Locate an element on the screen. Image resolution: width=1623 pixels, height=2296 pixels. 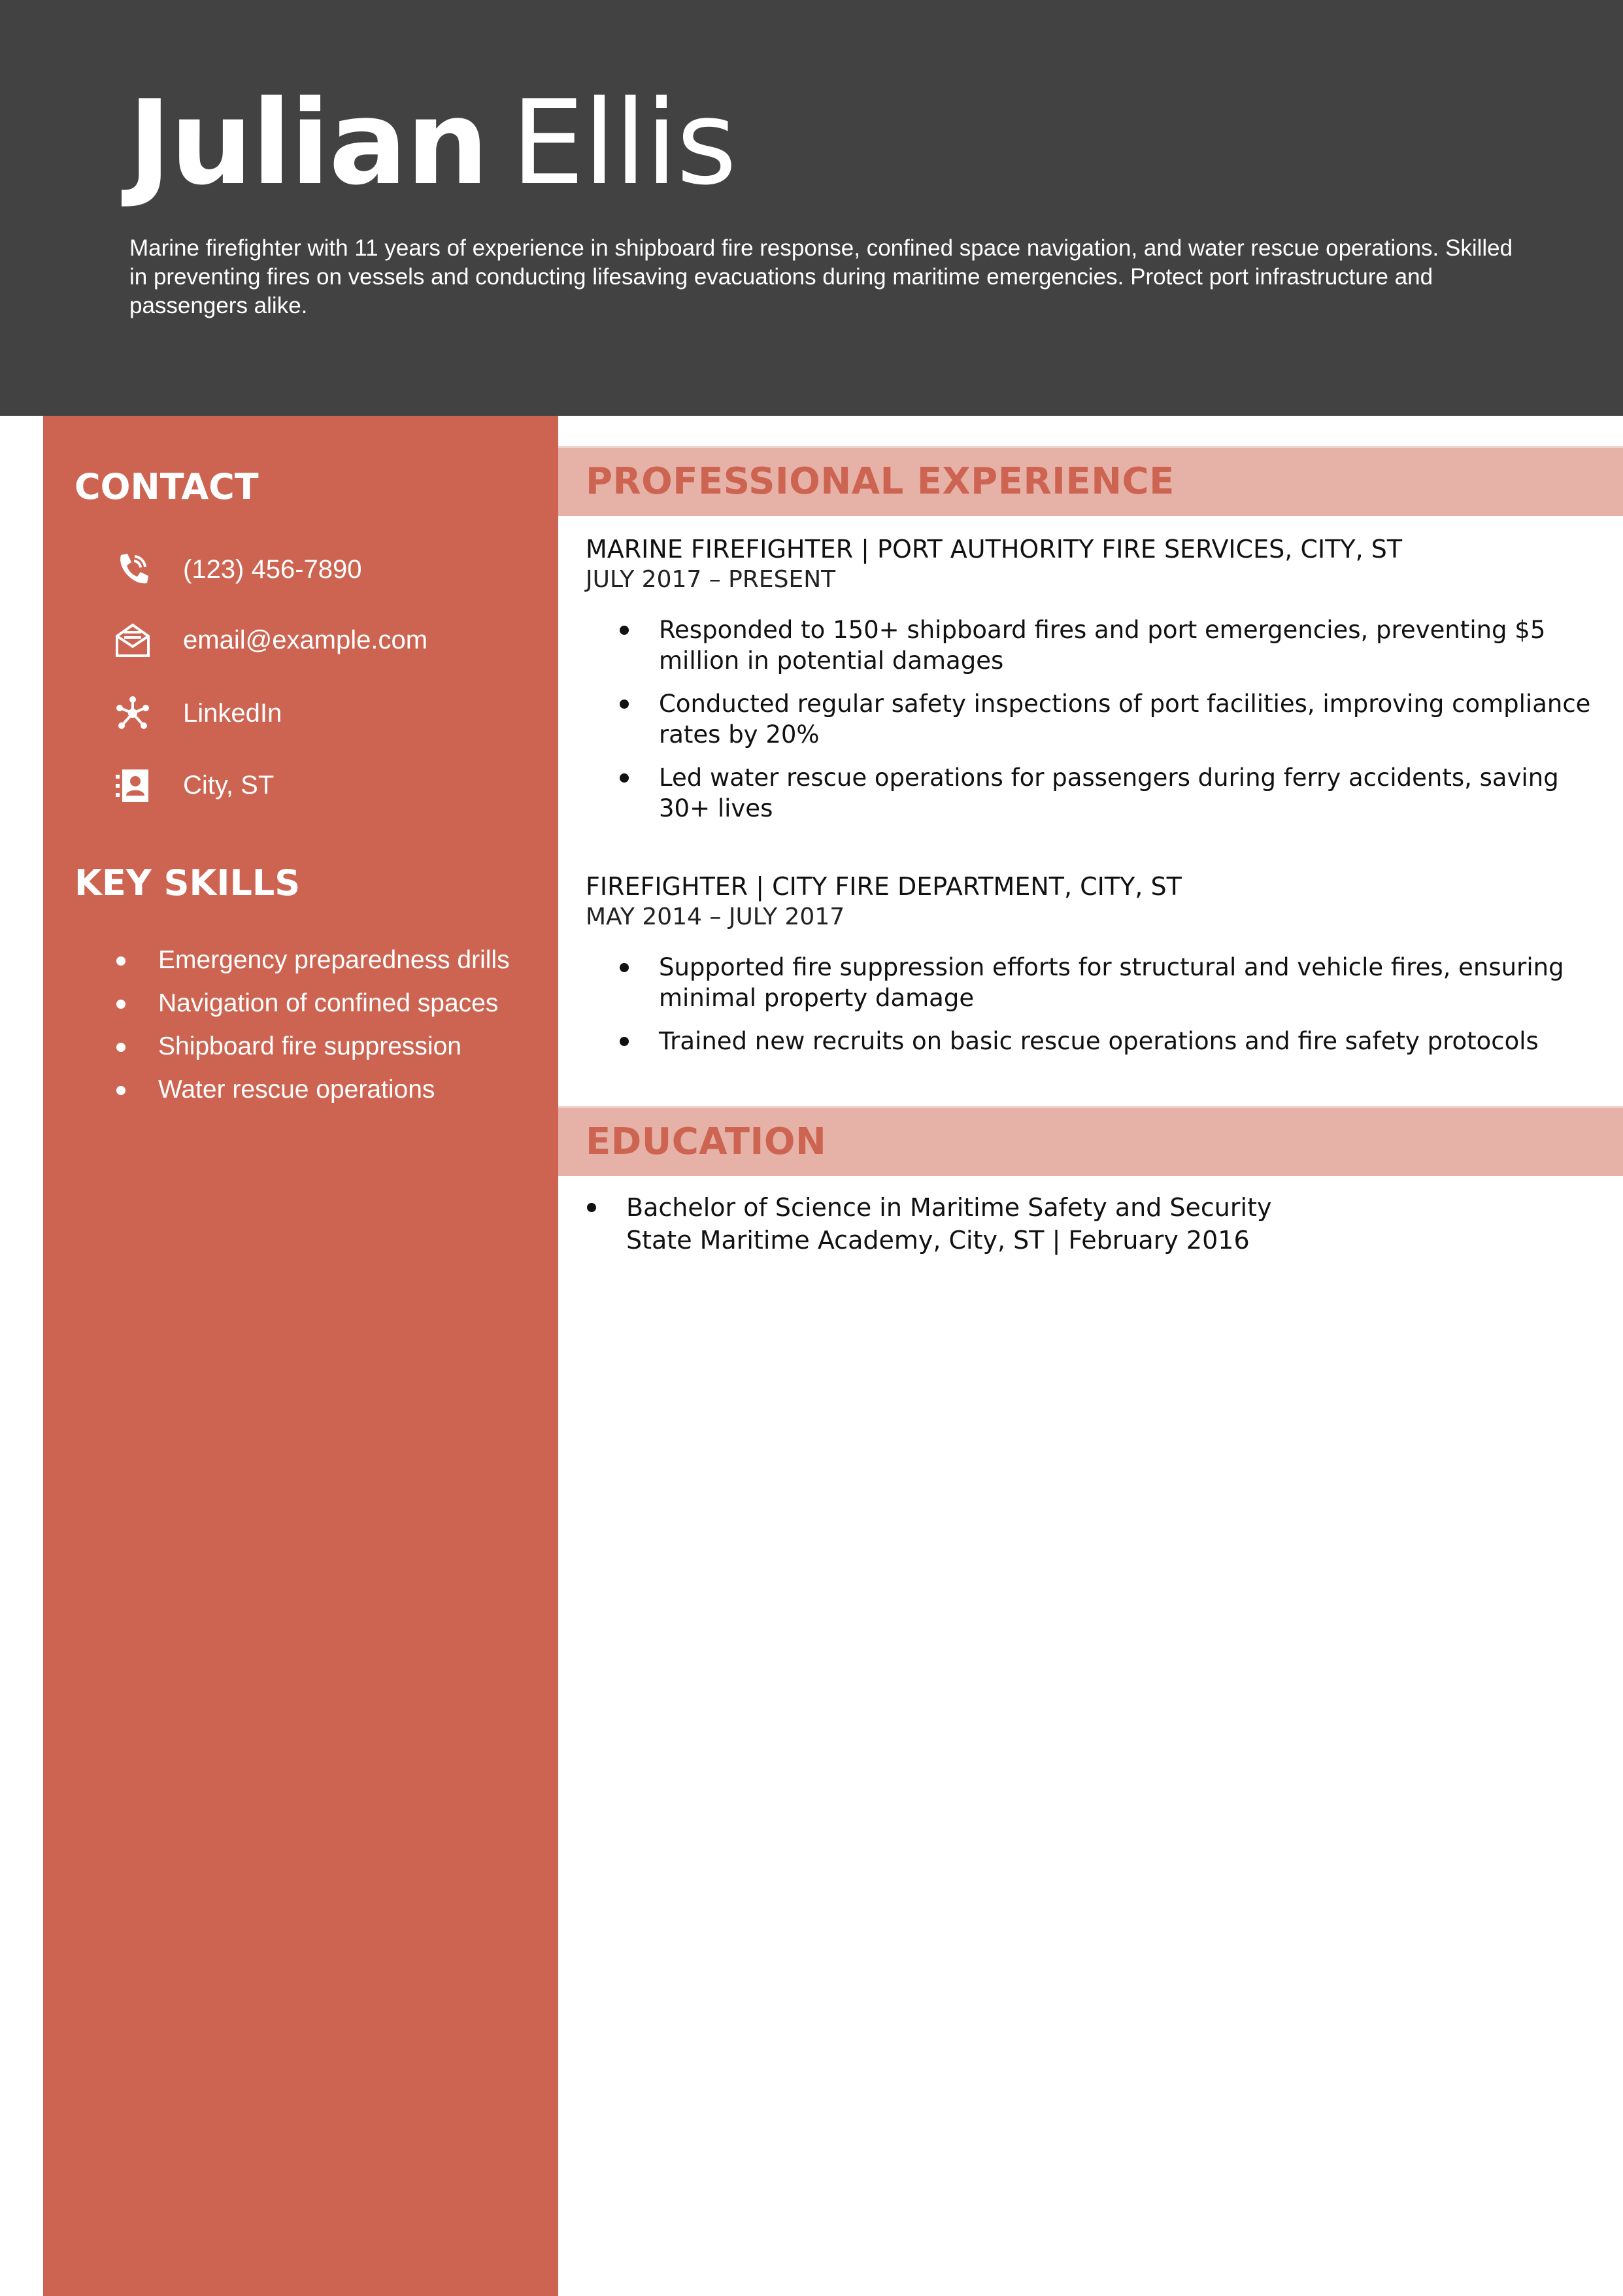
skill-item: Water rescue operations is located at coordinates (319, 1090).